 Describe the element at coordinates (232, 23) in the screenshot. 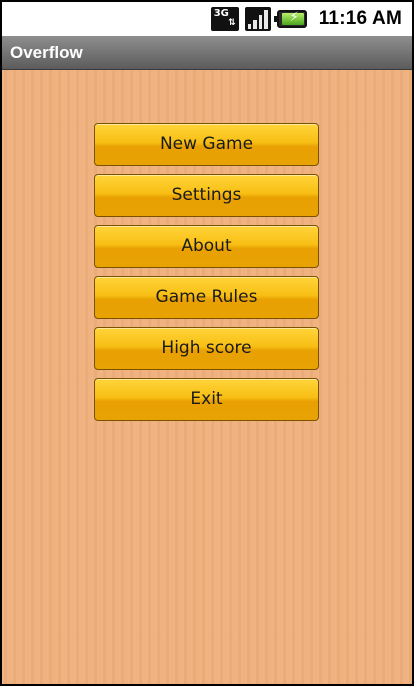

I see `data-arrows-icon: ⇅` at that location.